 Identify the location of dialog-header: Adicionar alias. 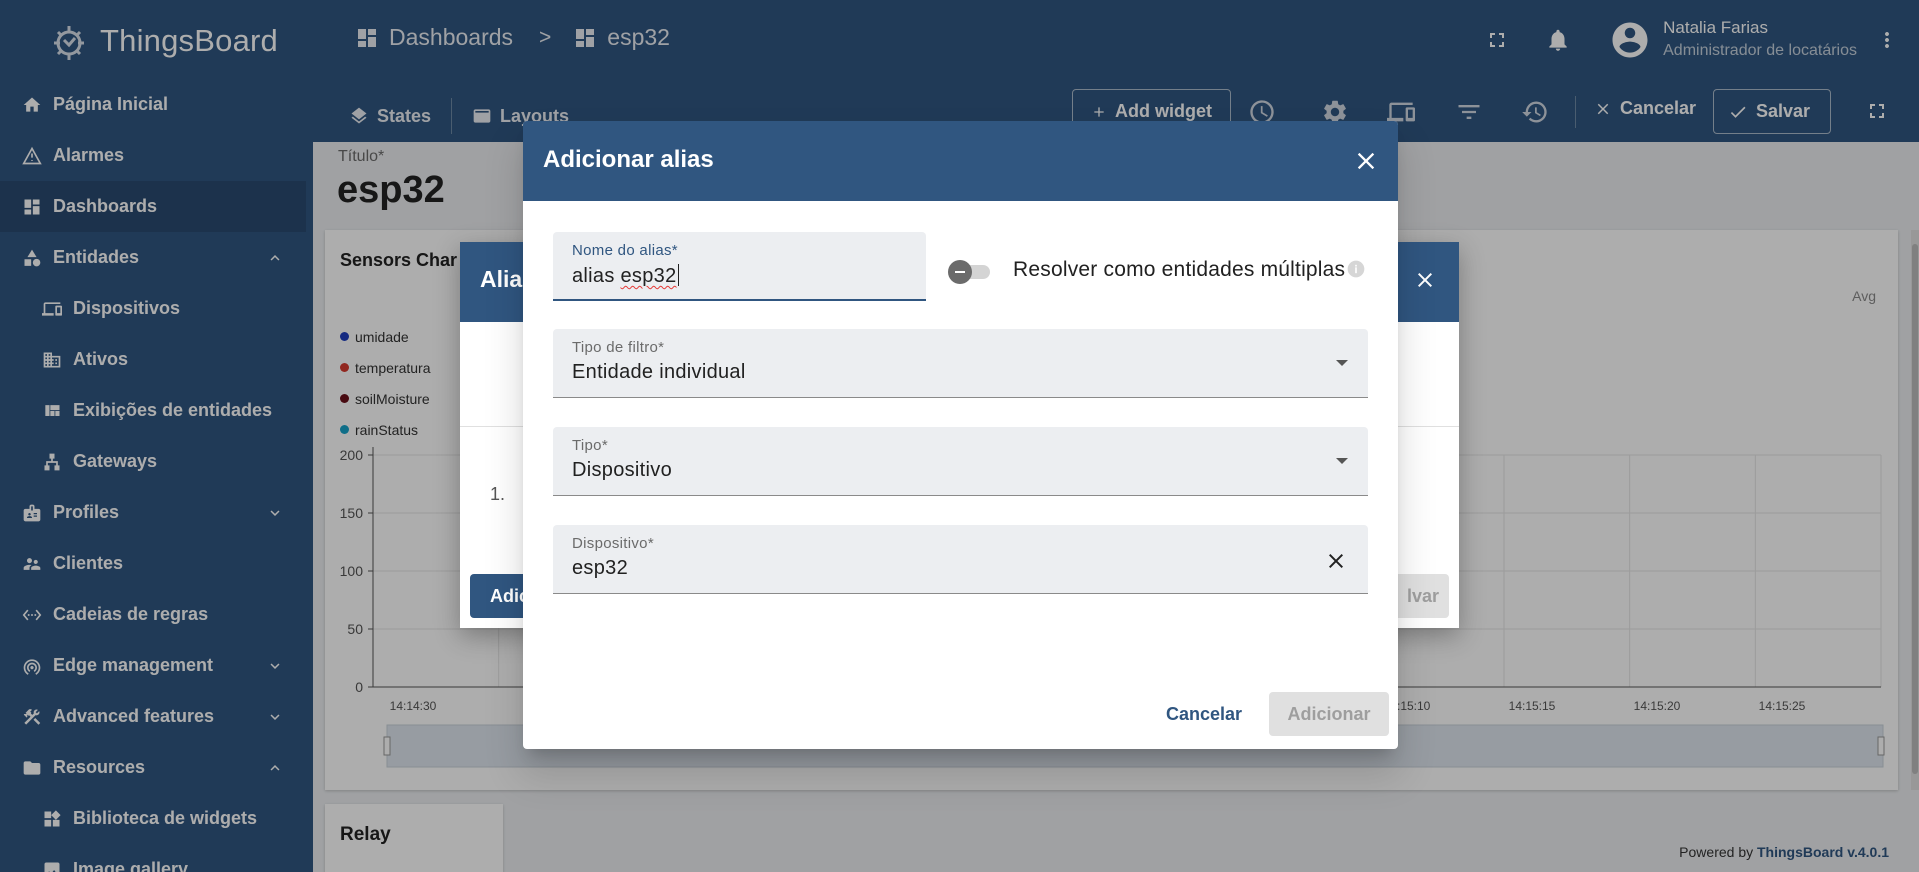
(960, 161).